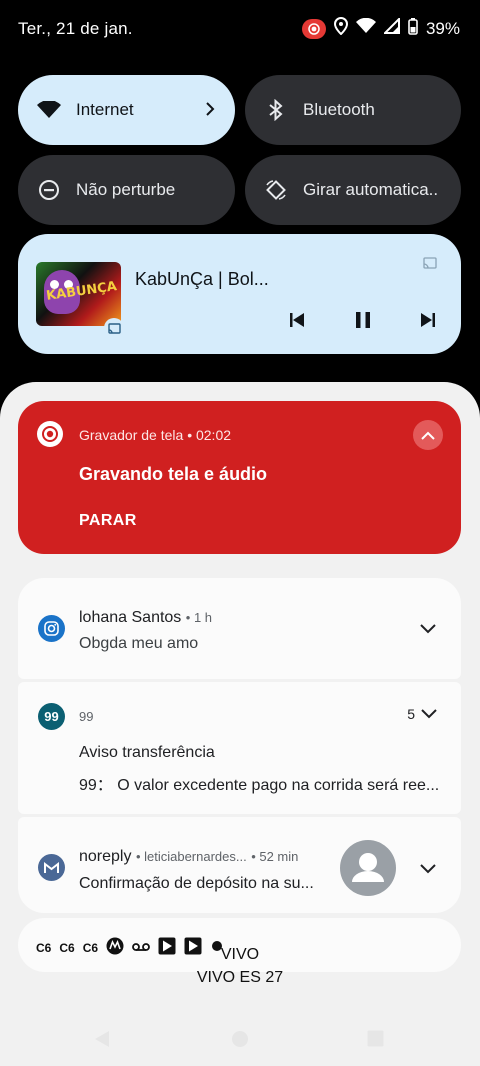  Describe the element at coordinates (210, 110) in the screenshot. I see `chevron-right-icon` at that location.